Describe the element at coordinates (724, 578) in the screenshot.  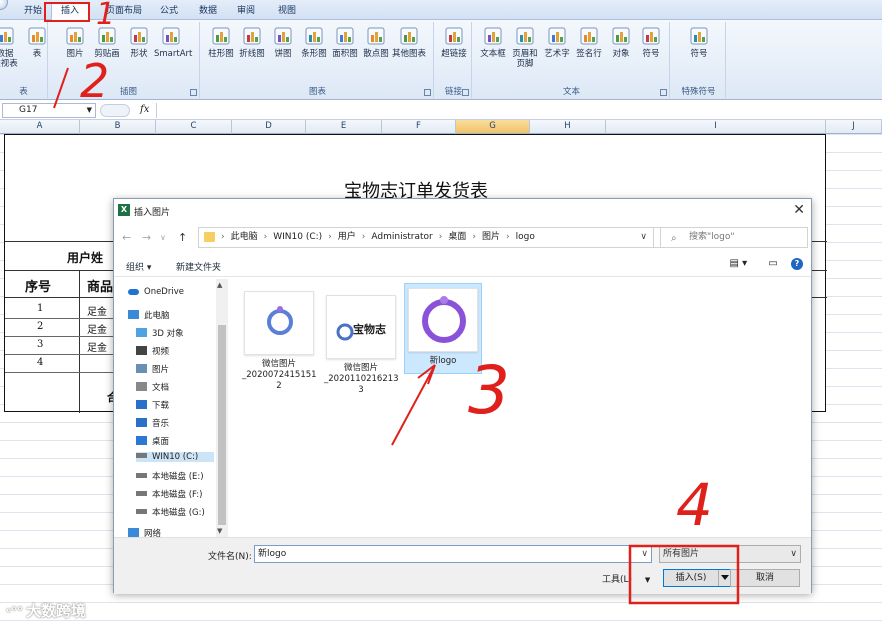
I see `insert-split-button` at that location.